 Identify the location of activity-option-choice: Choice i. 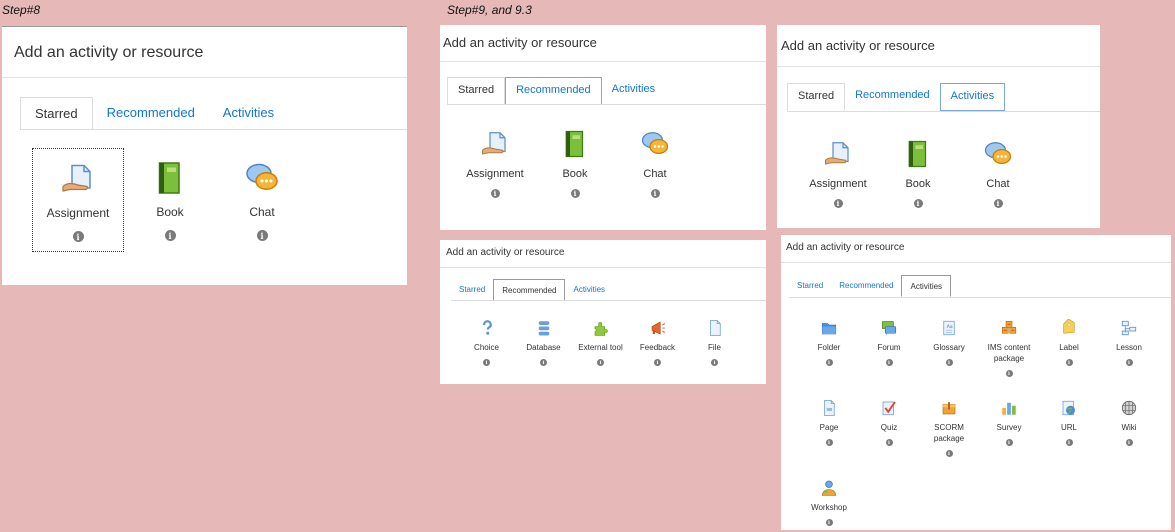
(486, 347).